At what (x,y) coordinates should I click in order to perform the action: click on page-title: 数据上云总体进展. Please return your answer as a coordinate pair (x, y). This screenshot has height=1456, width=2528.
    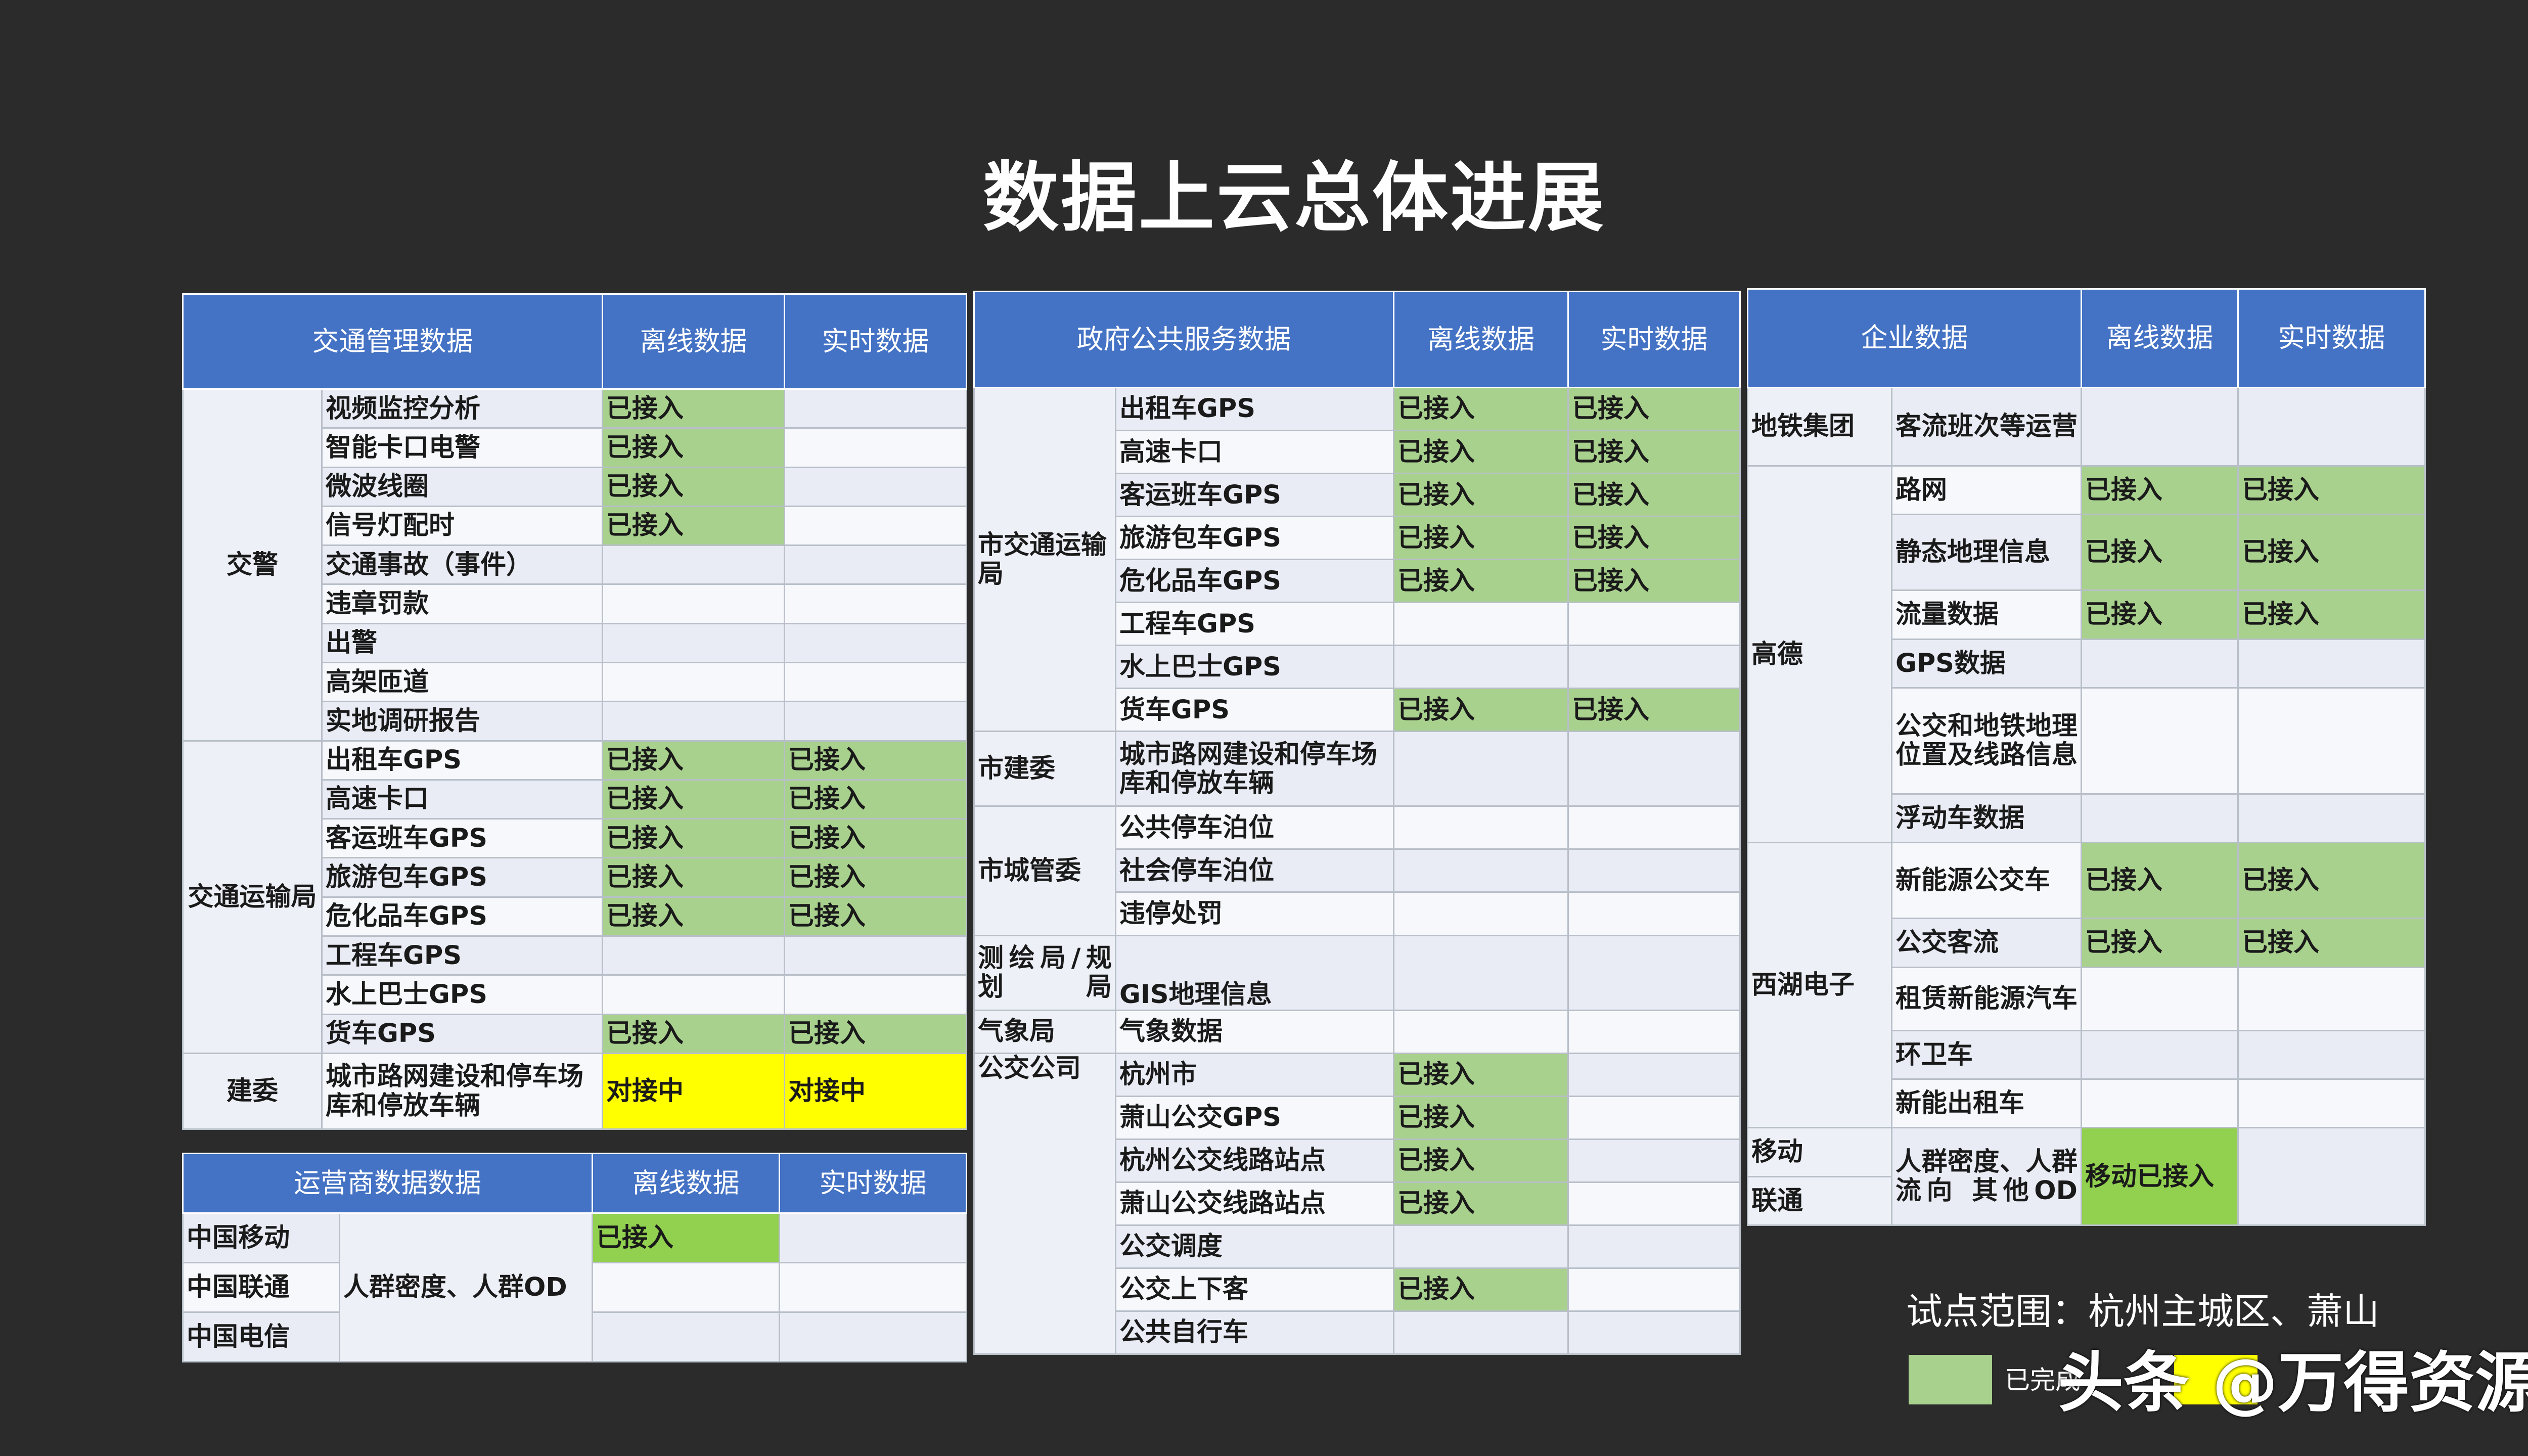
    Looking at the image, I should click on (1294, 198).